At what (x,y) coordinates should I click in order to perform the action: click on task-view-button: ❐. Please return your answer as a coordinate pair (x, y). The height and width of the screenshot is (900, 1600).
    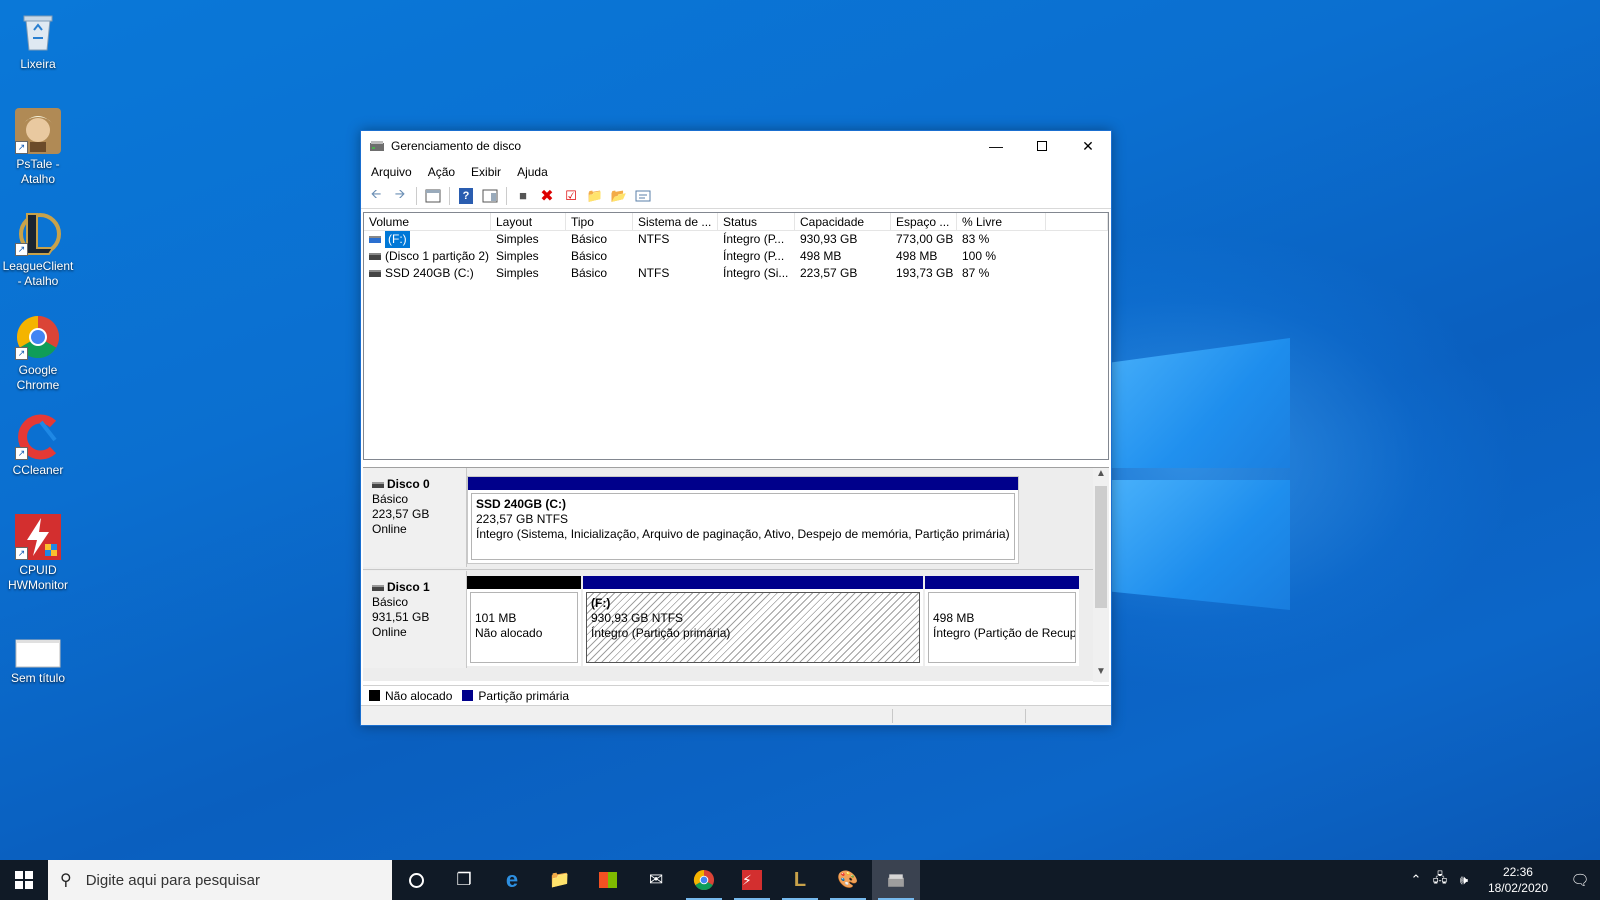
    Looking at the image, I should click on (464, 880).